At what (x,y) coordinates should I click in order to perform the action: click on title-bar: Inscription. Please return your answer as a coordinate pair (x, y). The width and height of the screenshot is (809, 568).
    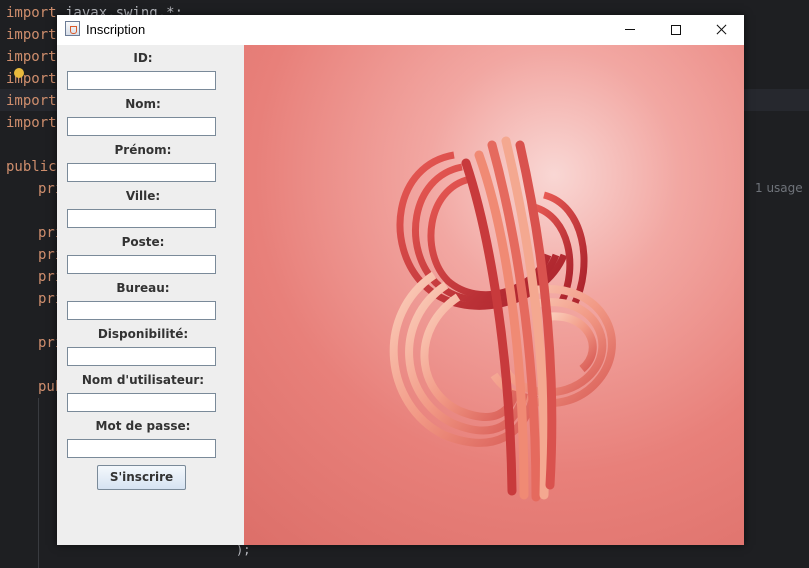
    Looking at the image, I should click on (400, 30).